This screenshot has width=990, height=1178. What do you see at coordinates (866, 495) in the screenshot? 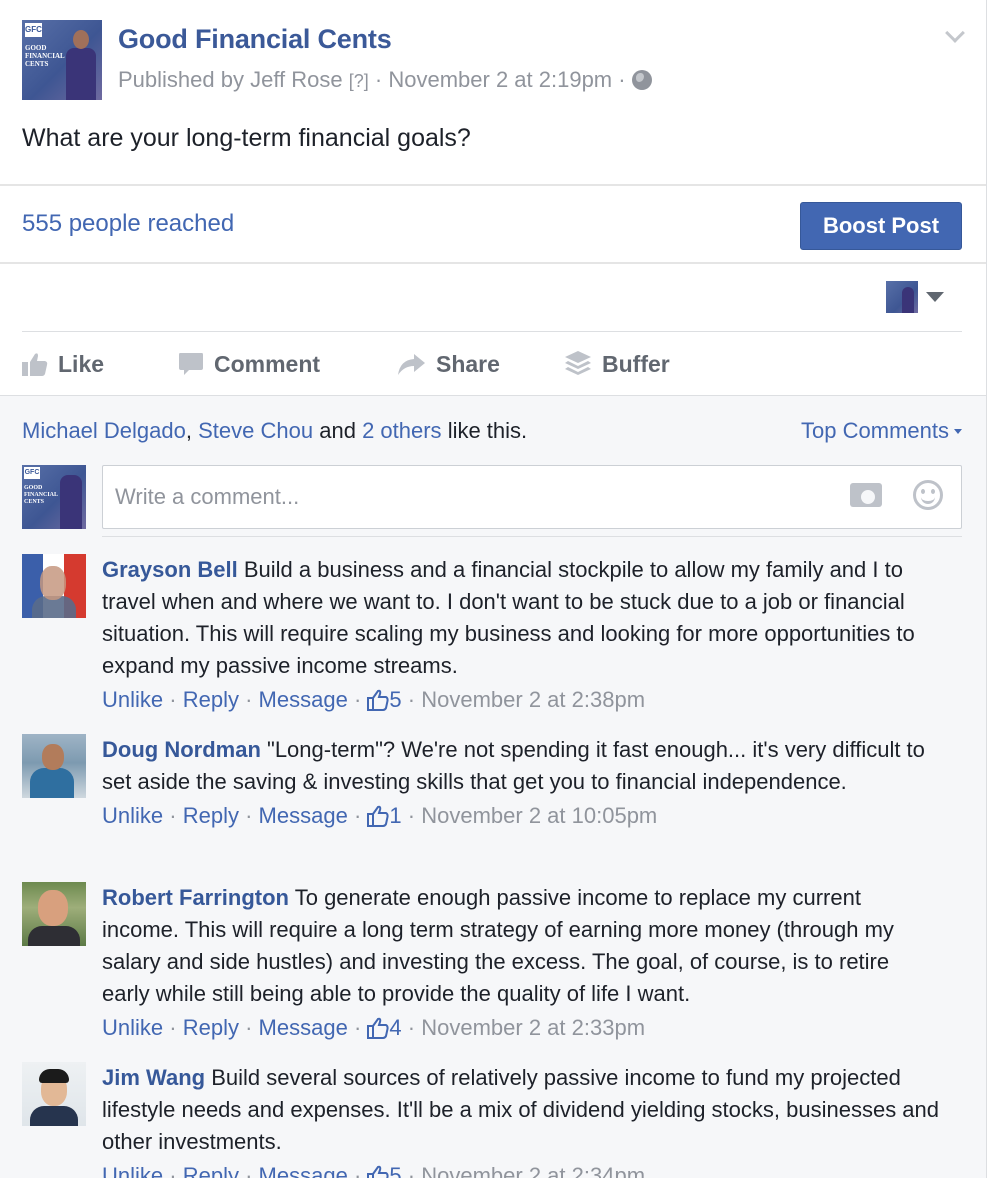
I see `camera-icon` at bounding box center [866, 495].